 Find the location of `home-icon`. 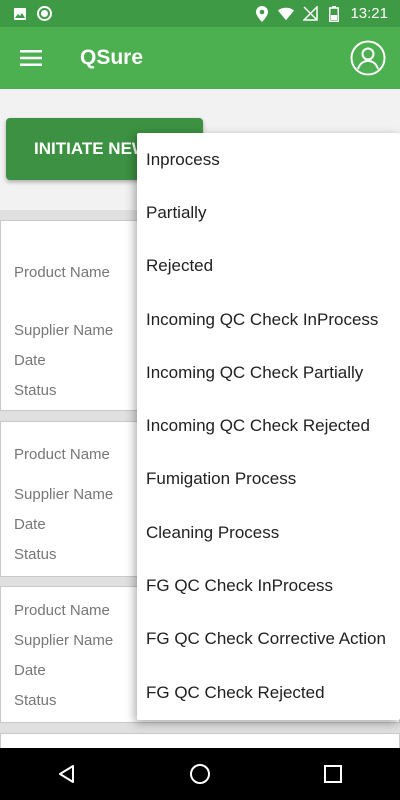

home-icon is located at coordinates (200, 774).